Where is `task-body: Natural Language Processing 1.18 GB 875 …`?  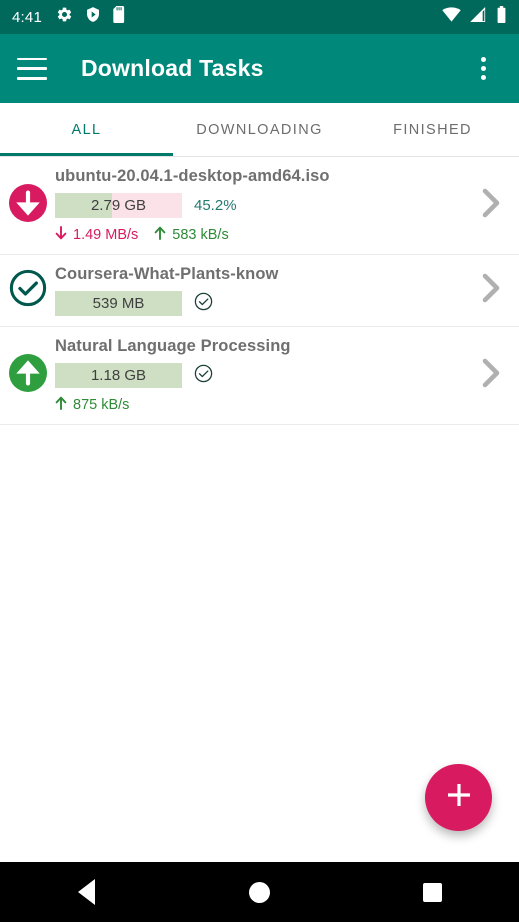
task-body: Natural Language Processing 1.18 GB 875 … is located at coordinates (259, 375).